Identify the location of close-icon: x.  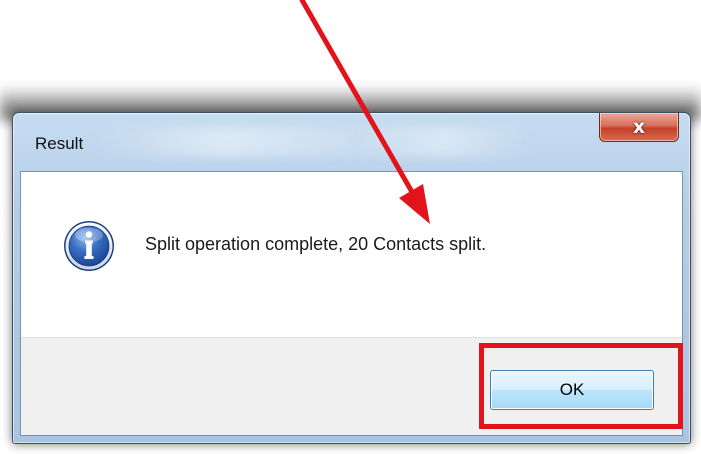
(639, 127).